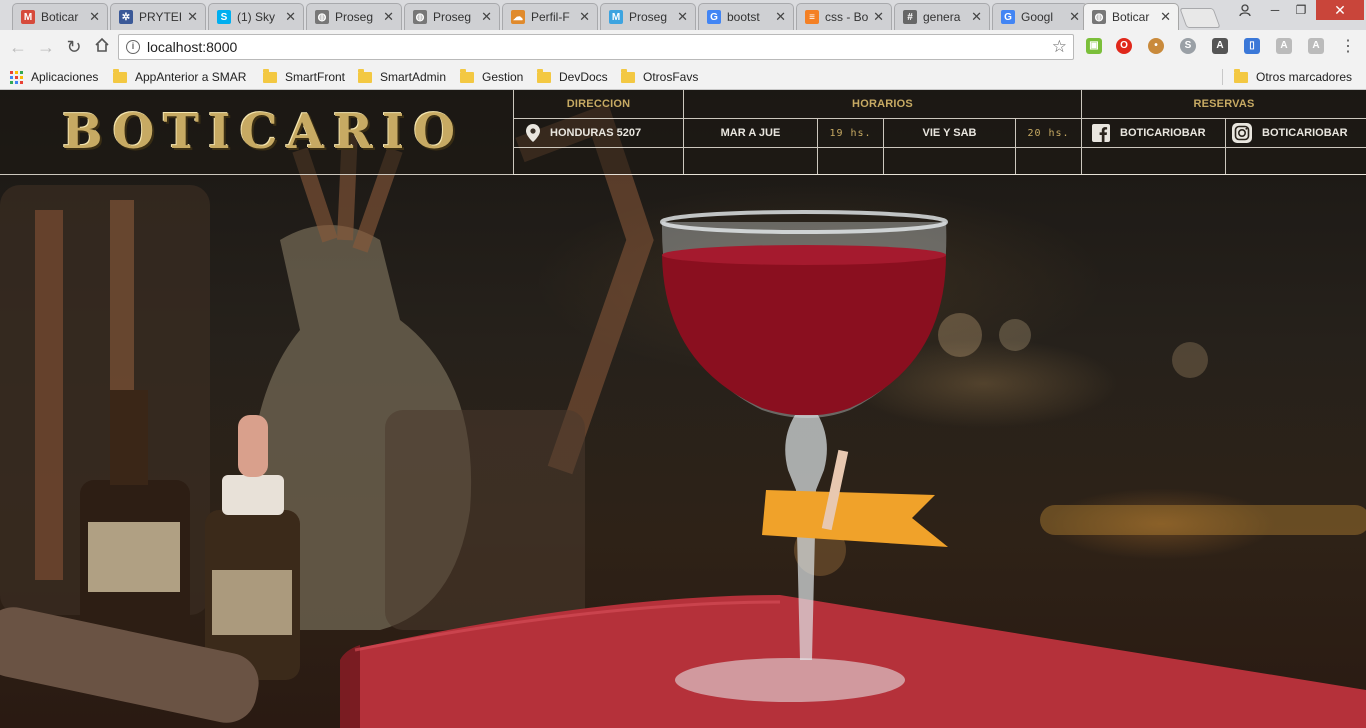 The image size is (1366, 728). I want to click on reservations-heading: RESERVAS, so click(1224, 104).